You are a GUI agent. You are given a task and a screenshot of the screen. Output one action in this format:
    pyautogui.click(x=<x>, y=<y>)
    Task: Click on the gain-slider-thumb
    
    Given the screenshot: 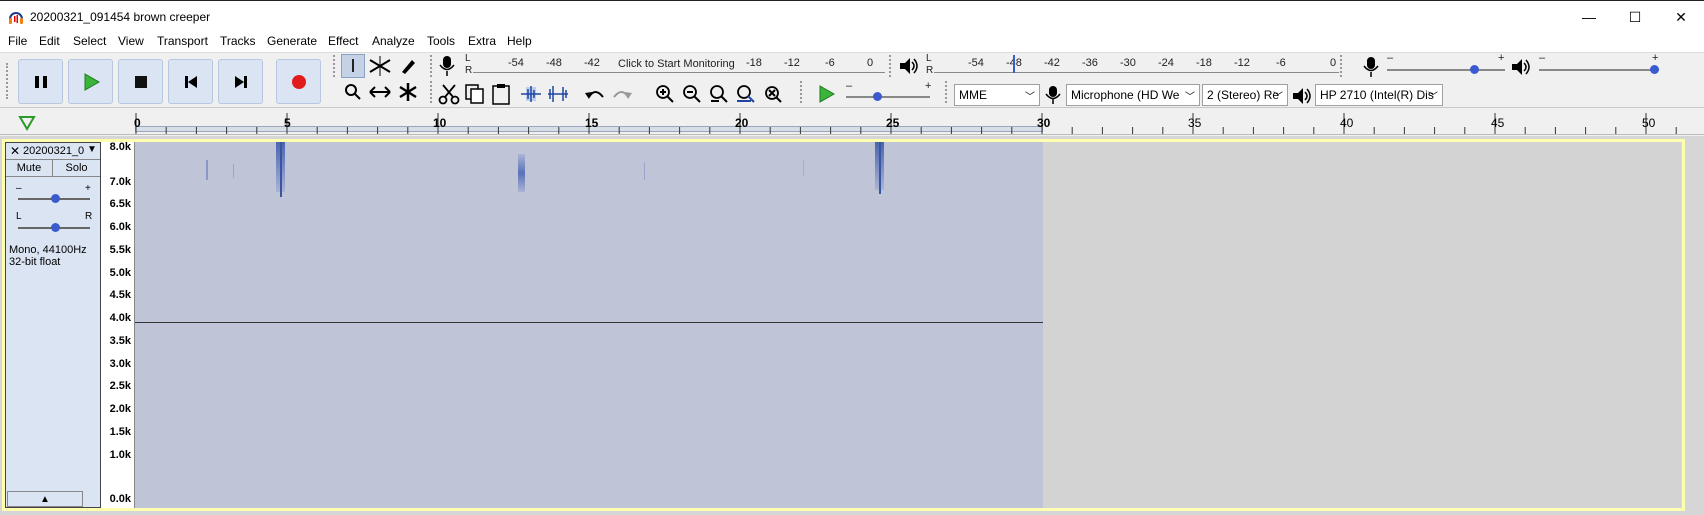 What is the action you would take?
    pyautogui.click(x=55, y=198)
    